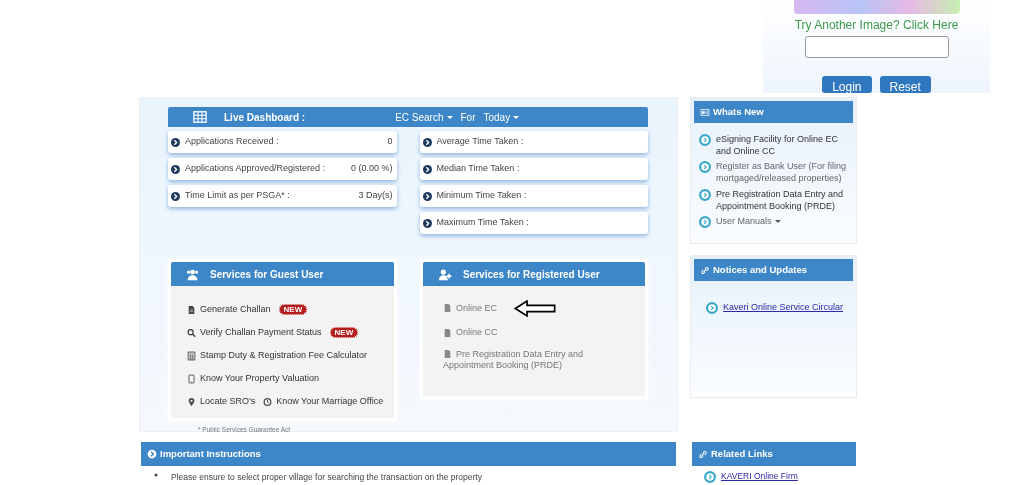 The width and height of the screenshot is (1024, 485). Describe the element at coordinates (221, 401) in the screenshot. I see `service-link: Locate SRO's` at that location.